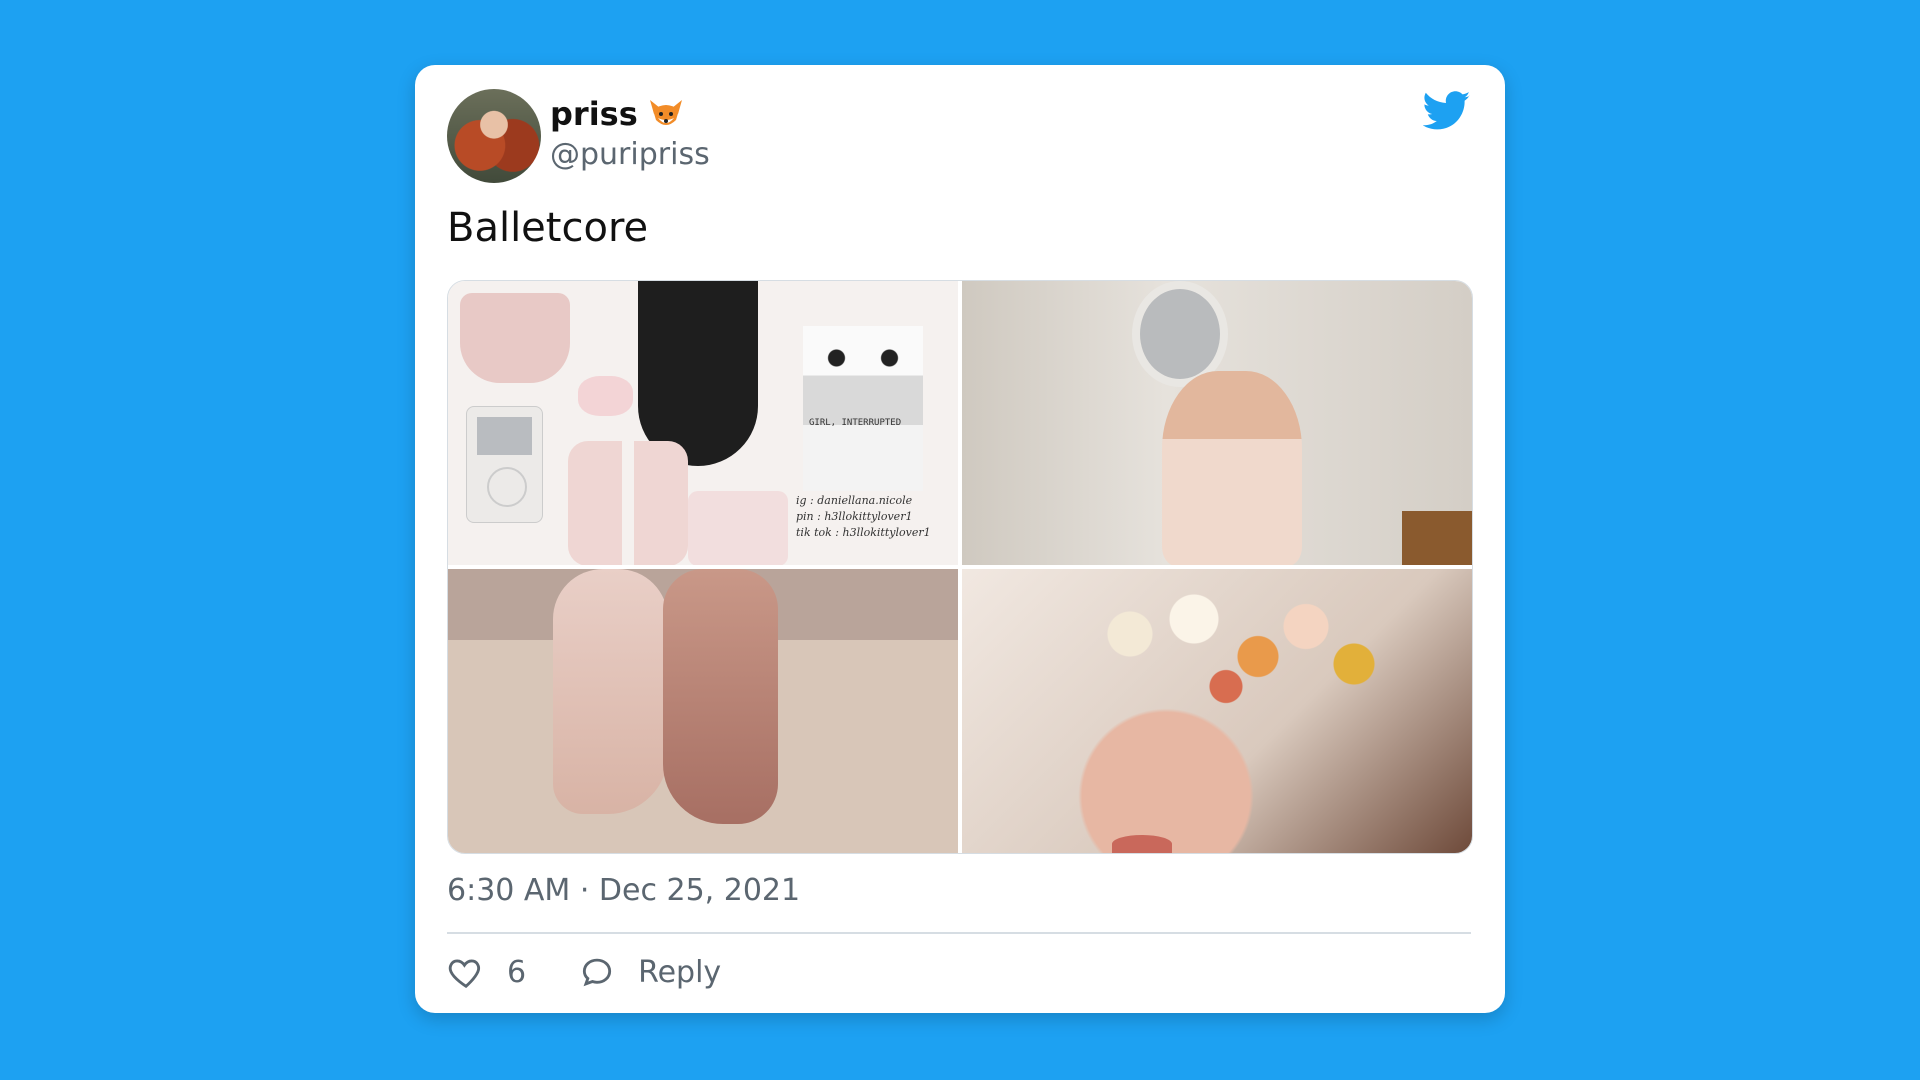  Describe the element at coordinates (1437, 538) in the screenshot. I see `chair-shape` at that location.